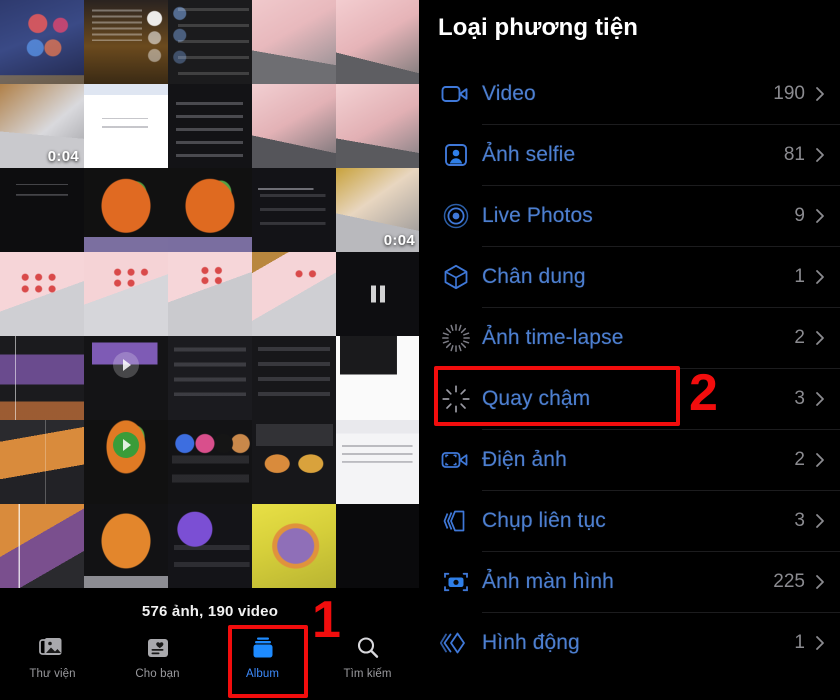 Image resolution: width=840 pixels, height=700 pixels. What do you see at coordinates (263, 648) in the screenshot?
I see `albums-icon` at bounding box center [263, 648].